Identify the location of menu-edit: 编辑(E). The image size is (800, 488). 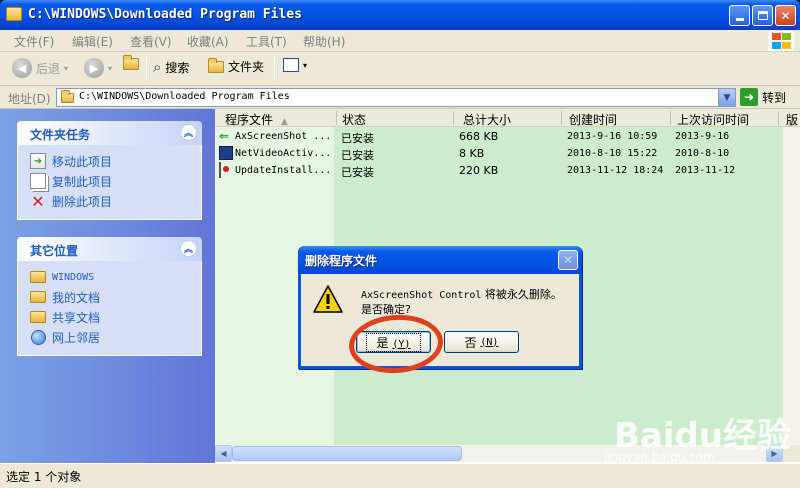
(92, 41).